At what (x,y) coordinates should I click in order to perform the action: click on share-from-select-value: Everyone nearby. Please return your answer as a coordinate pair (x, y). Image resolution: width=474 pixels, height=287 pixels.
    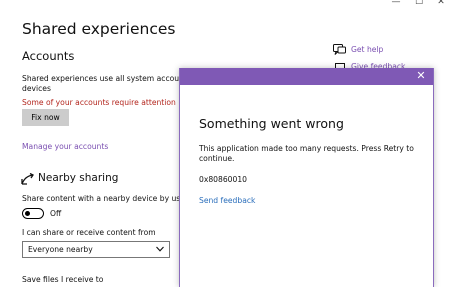
    Looking at the image, I should click on (60, 249).